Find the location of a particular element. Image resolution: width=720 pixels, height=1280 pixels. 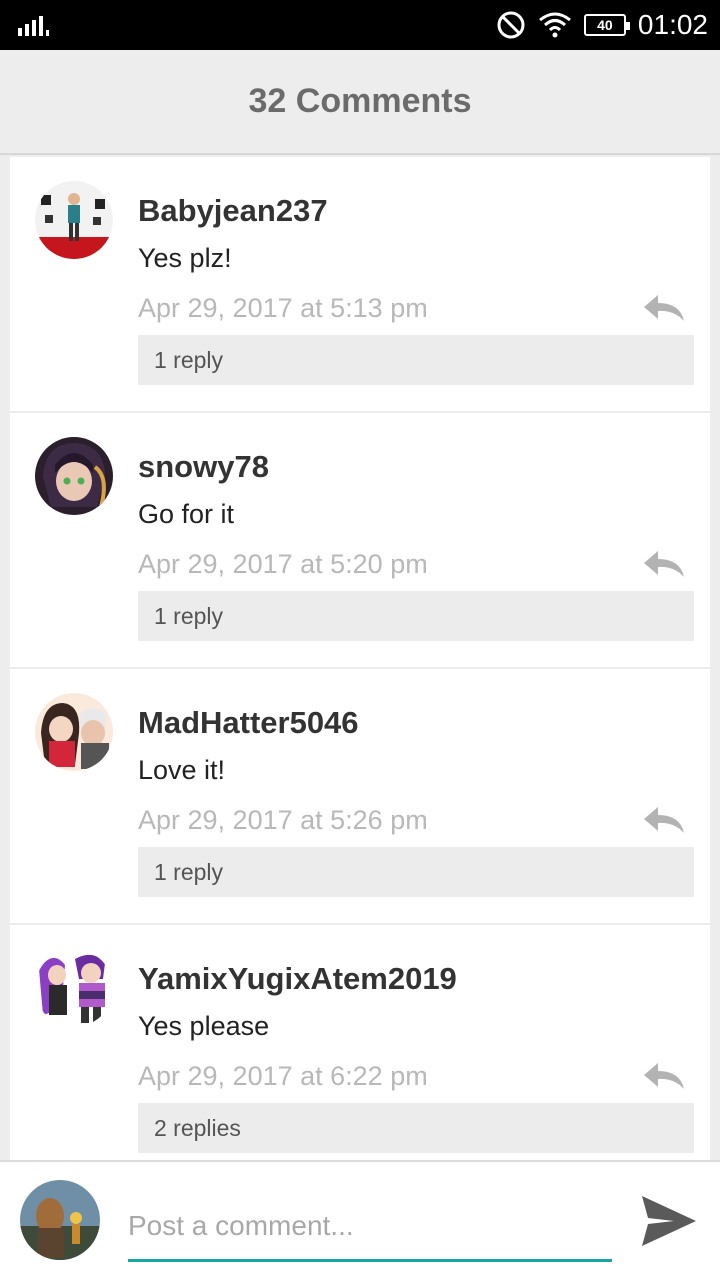

replies-button: 2 replies is located at coordinates (416, 1128).